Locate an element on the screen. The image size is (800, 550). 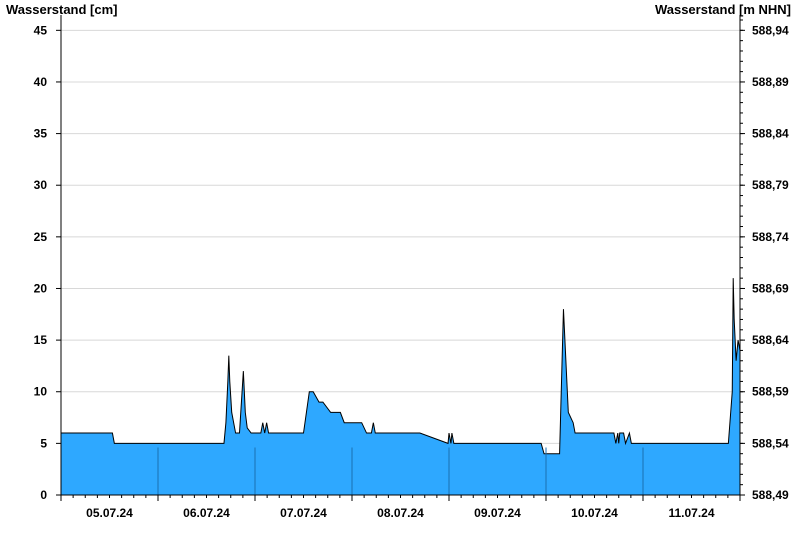
x-tick-label: 09.07.24 is located at coordinates (497, 513).